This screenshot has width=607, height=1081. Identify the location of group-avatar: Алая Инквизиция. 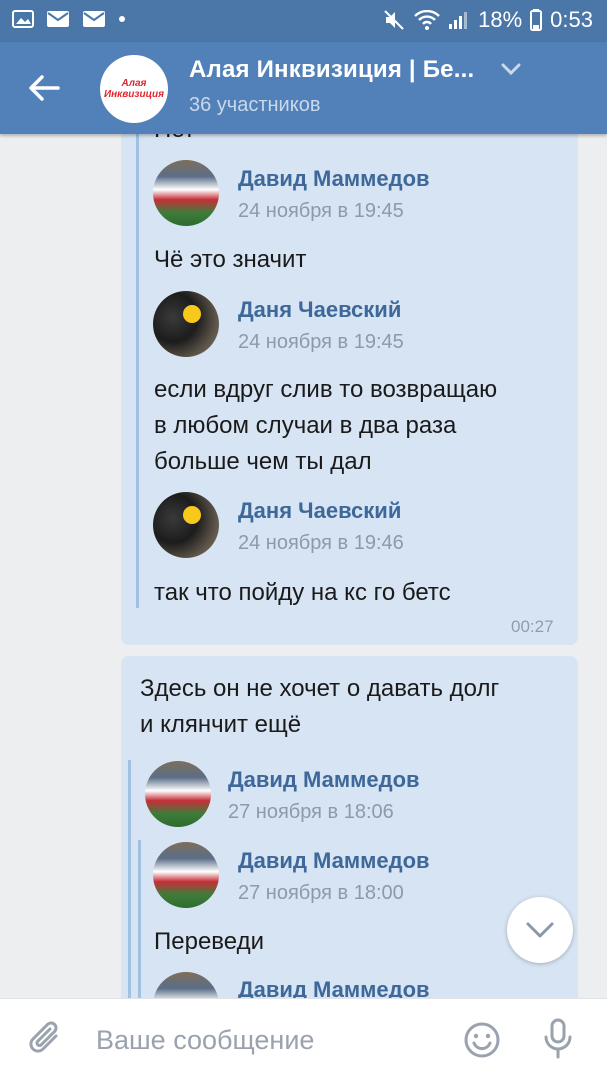
(134, 89).